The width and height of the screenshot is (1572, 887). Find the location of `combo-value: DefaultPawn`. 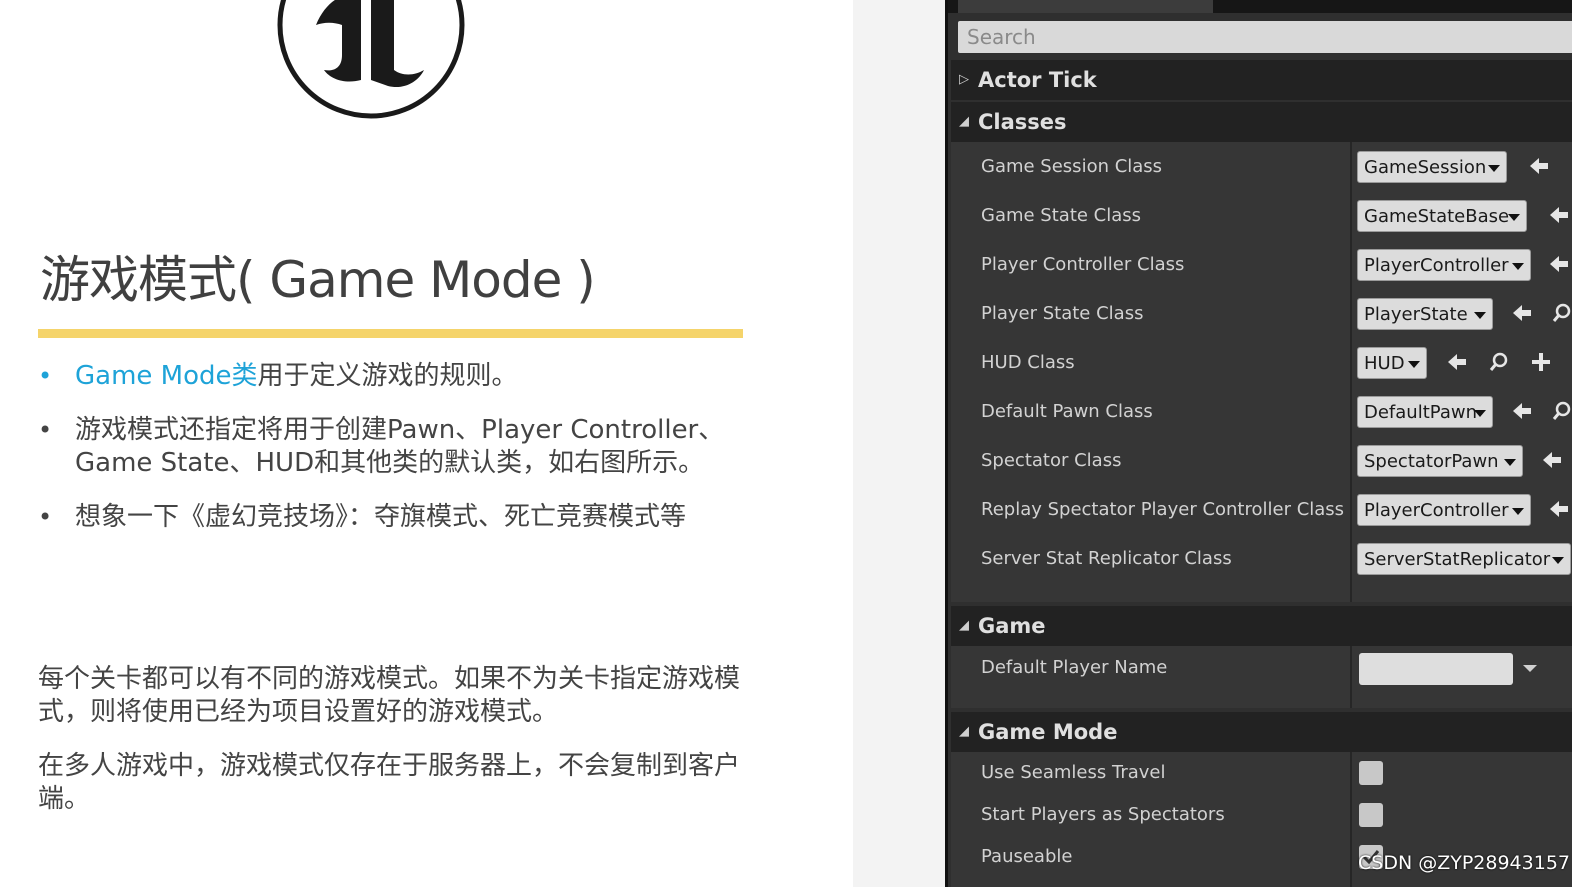

combo-value: DefaultPawn is located at coordinates (1420, 412).